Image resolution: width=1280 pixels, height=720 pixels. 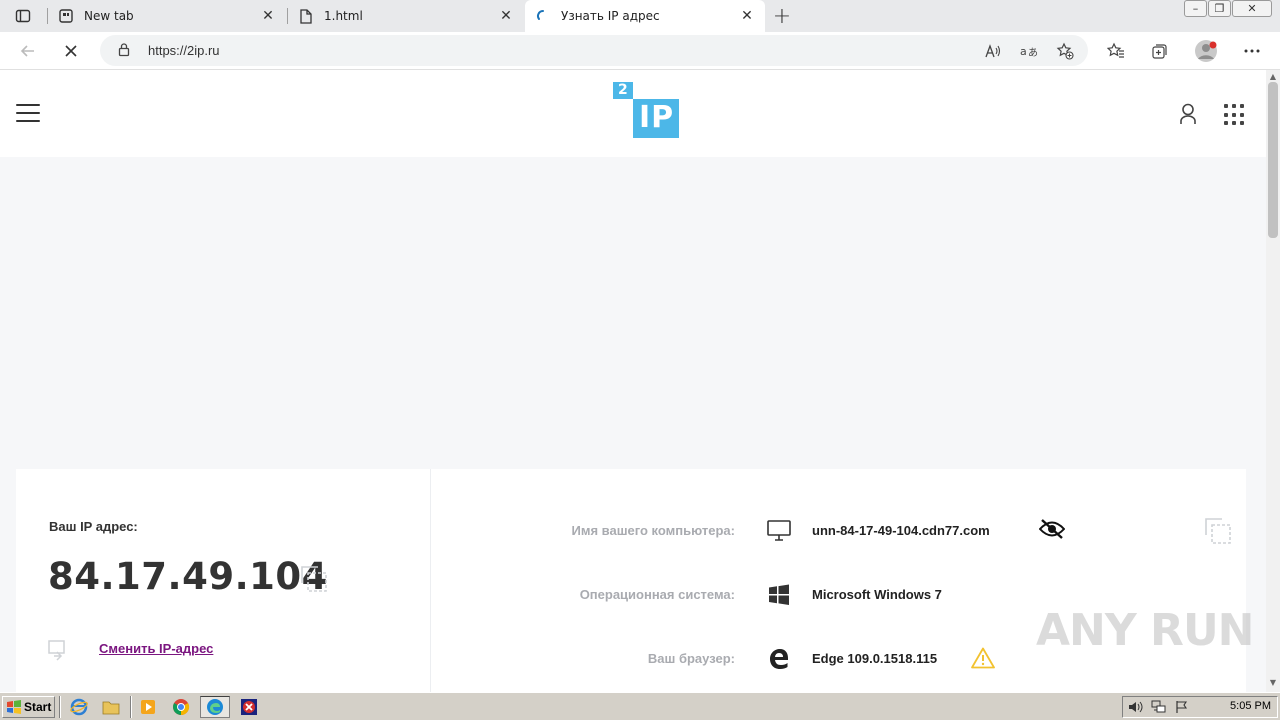 I want to click on tab-title: 1.html, so click(x=343, y=16).